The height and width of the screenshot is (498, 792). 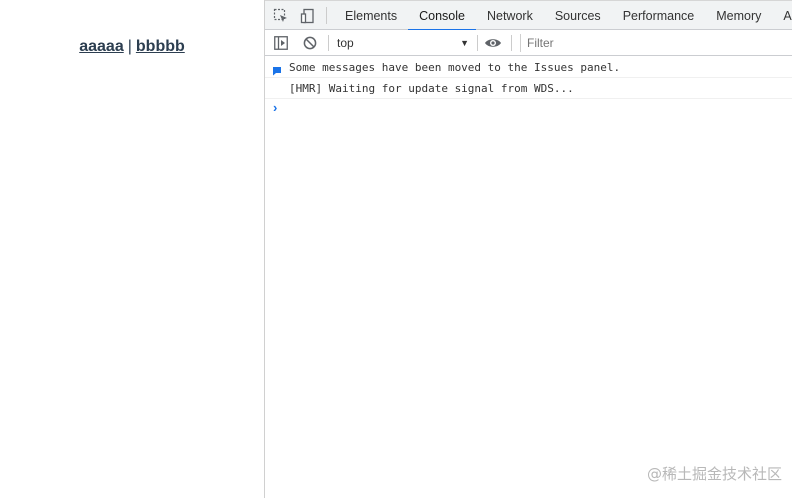 I want to click on page-nav: aaaaa | bbbbb, so click(x=132, y=47).